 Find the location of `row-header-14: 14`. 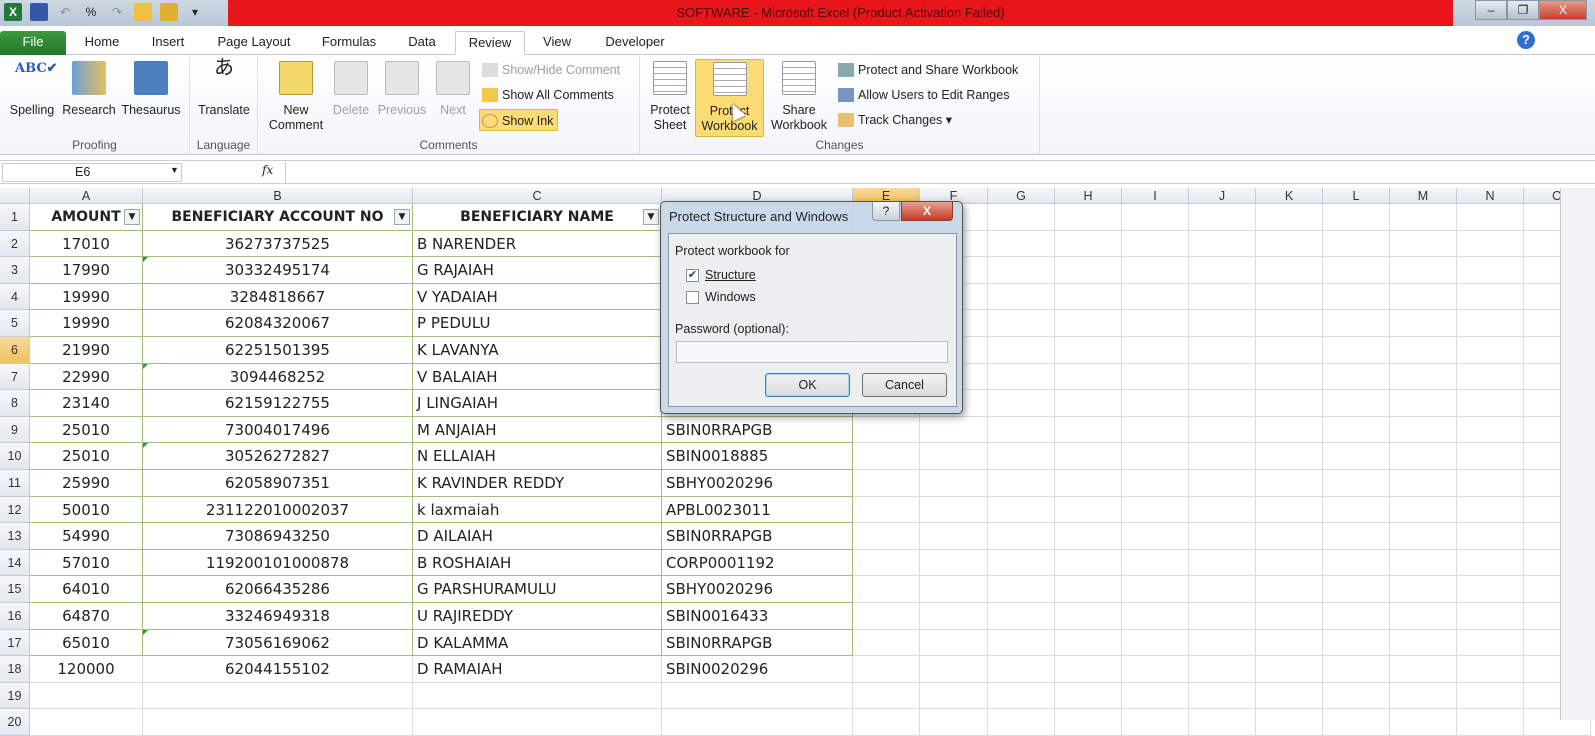

row-header-14: 14 is located at coordinates (15, 563).